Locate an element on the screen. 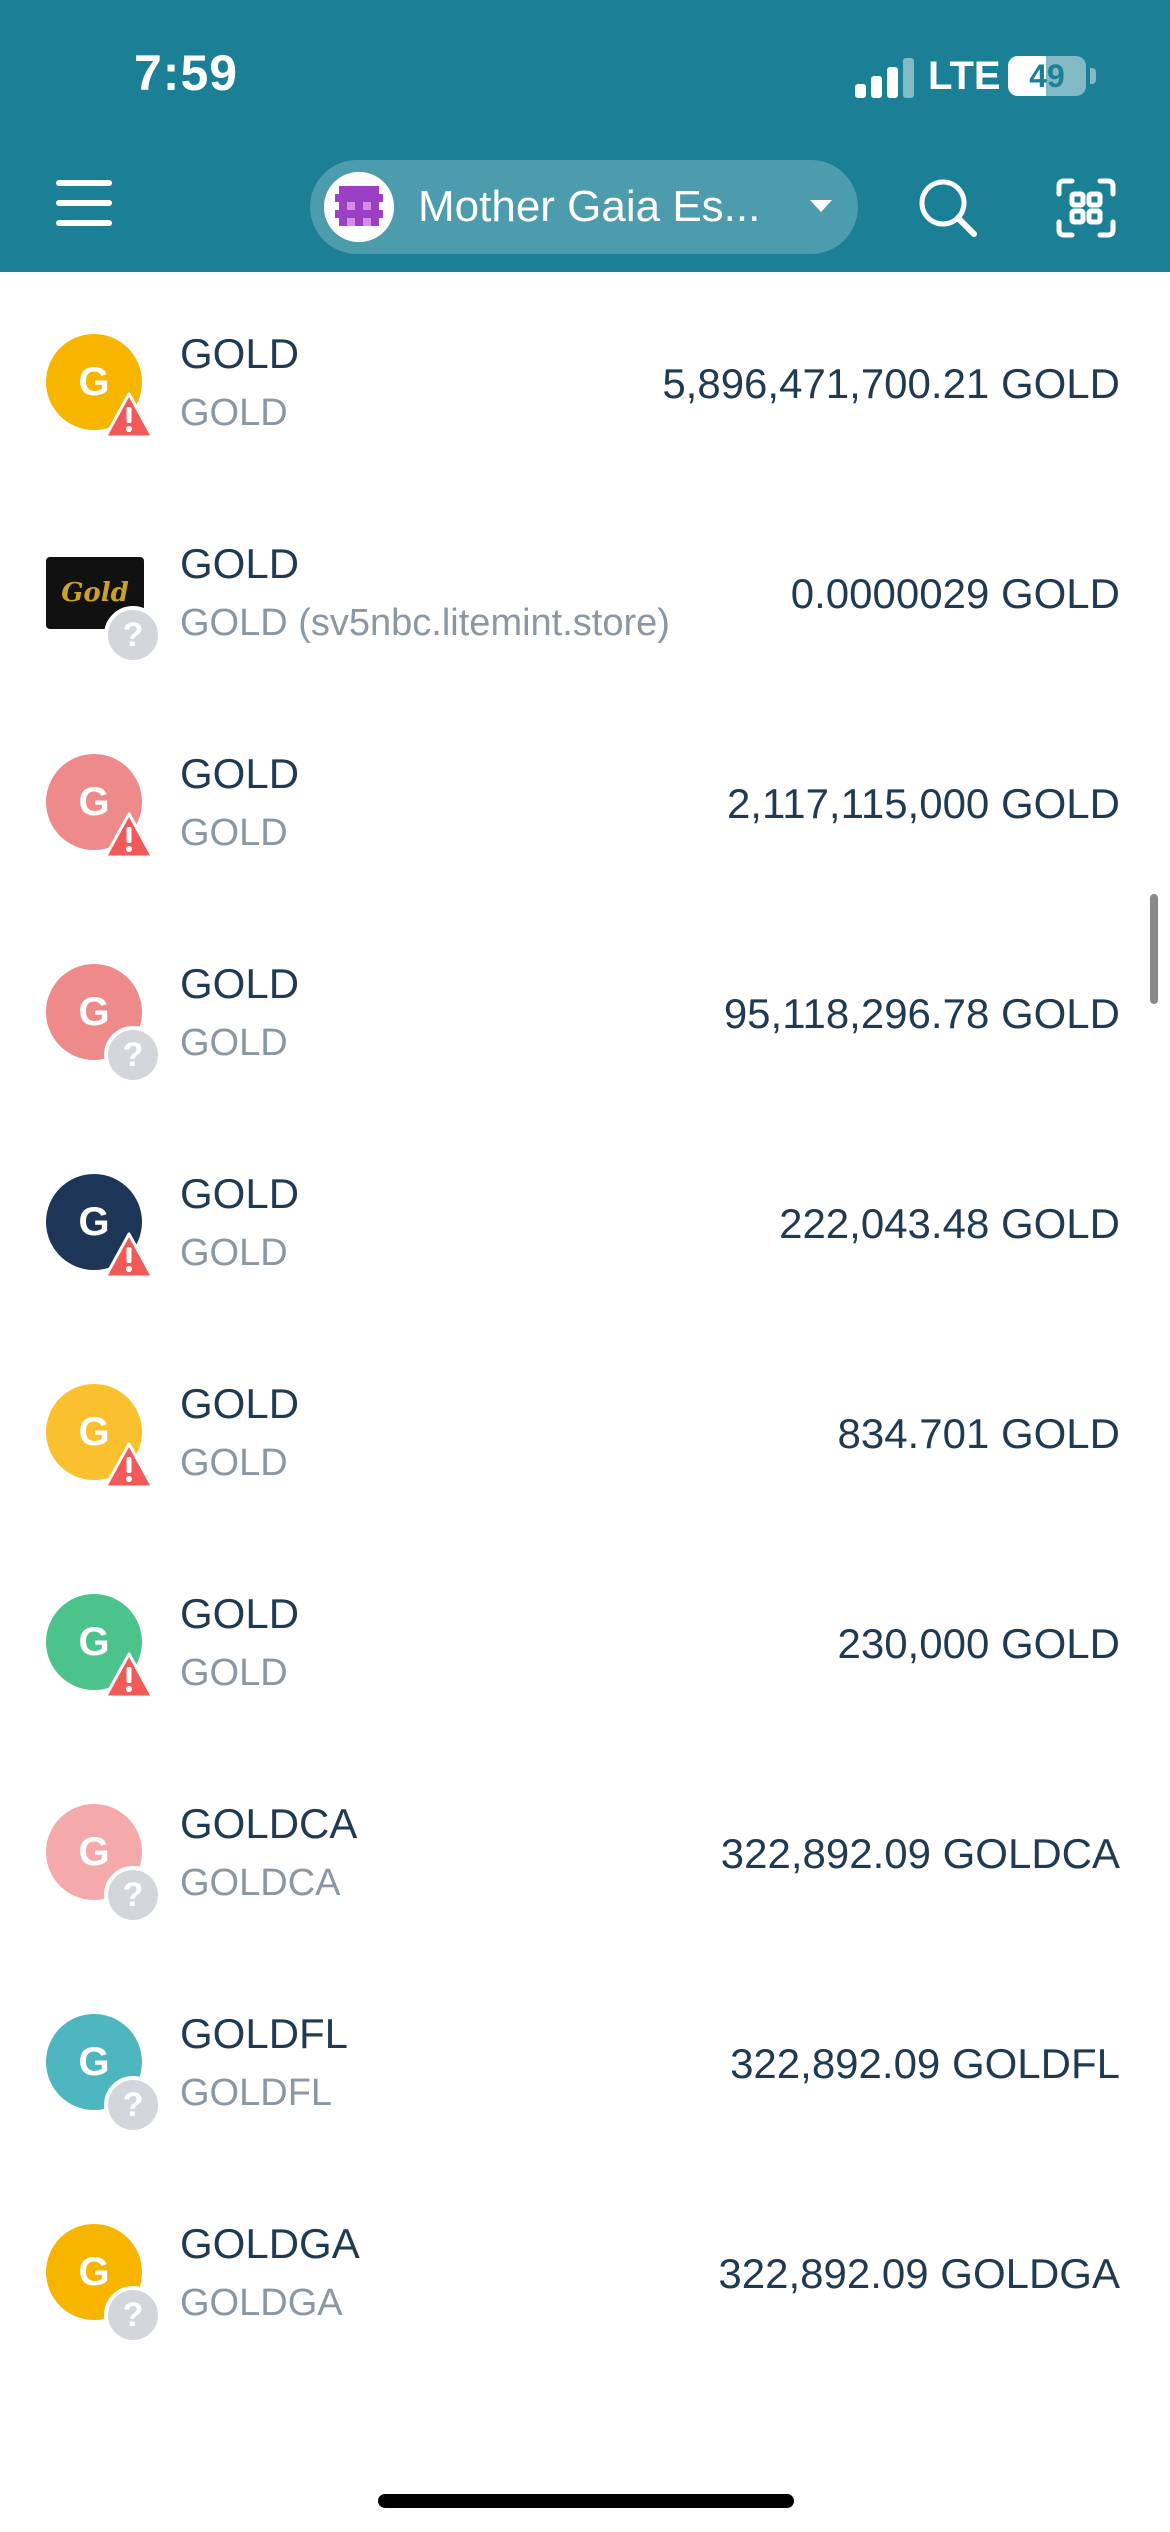  token-name: GOLDCA is located at coordinates (269, 1823).